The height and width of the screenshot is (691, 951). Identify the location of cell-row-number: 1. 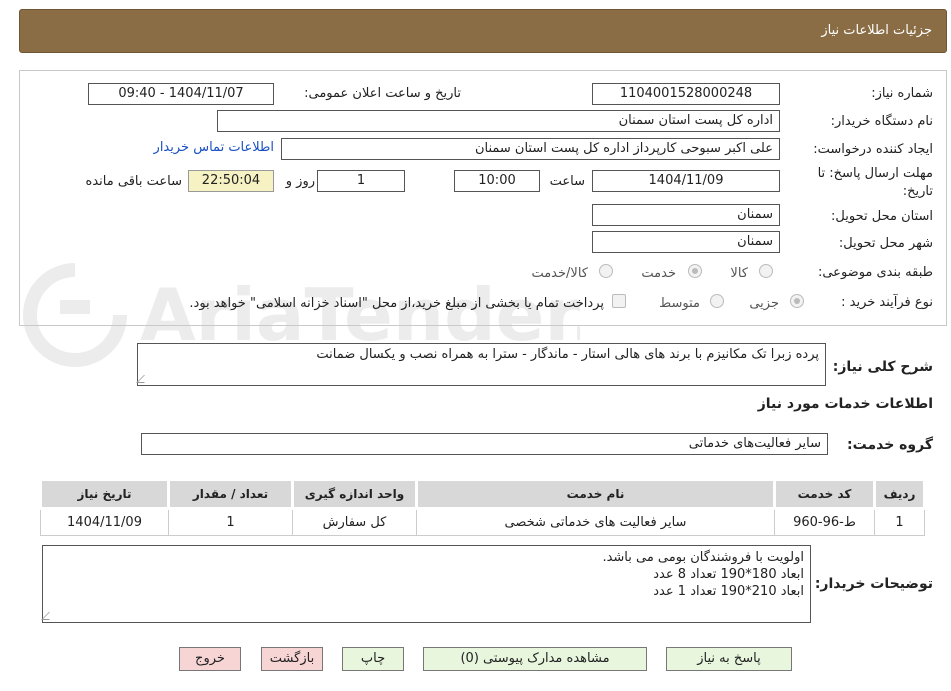
(899, 522).